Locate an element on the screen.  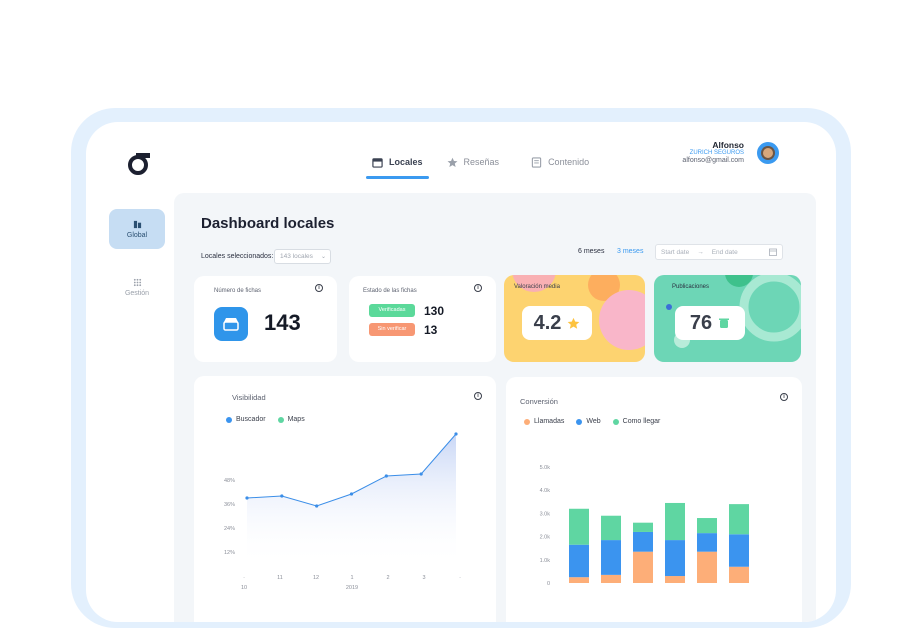
rating-value: 4.2 is located at coordinates (547, 322).